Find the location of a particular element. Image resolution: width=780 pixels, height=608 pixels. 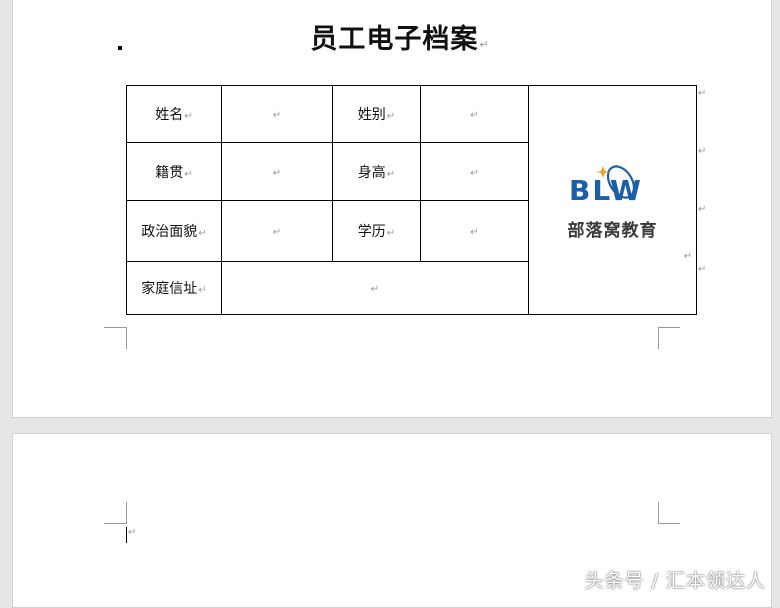

hometown-label-cell: 籍贯↵ is located at coordinates (174, 171).